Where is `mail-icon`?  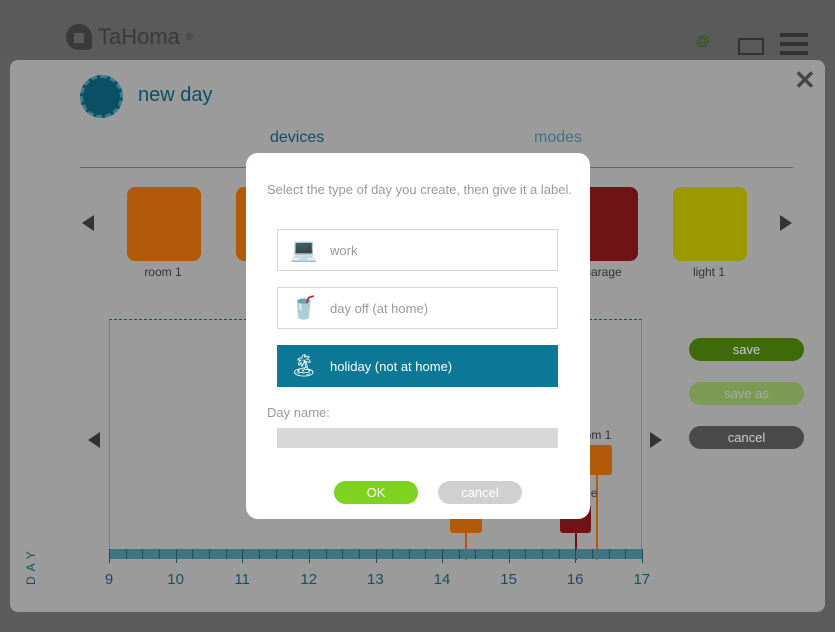 mail-icon is located at coordinates (751, 46).